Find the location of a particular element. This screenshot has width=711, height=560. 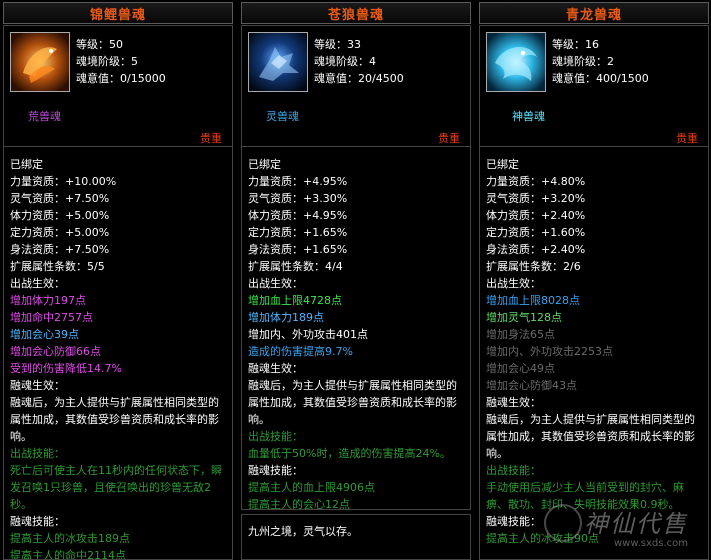

realm-tier-text: 魂境阶级：4 is located at coordinates (345, 61).